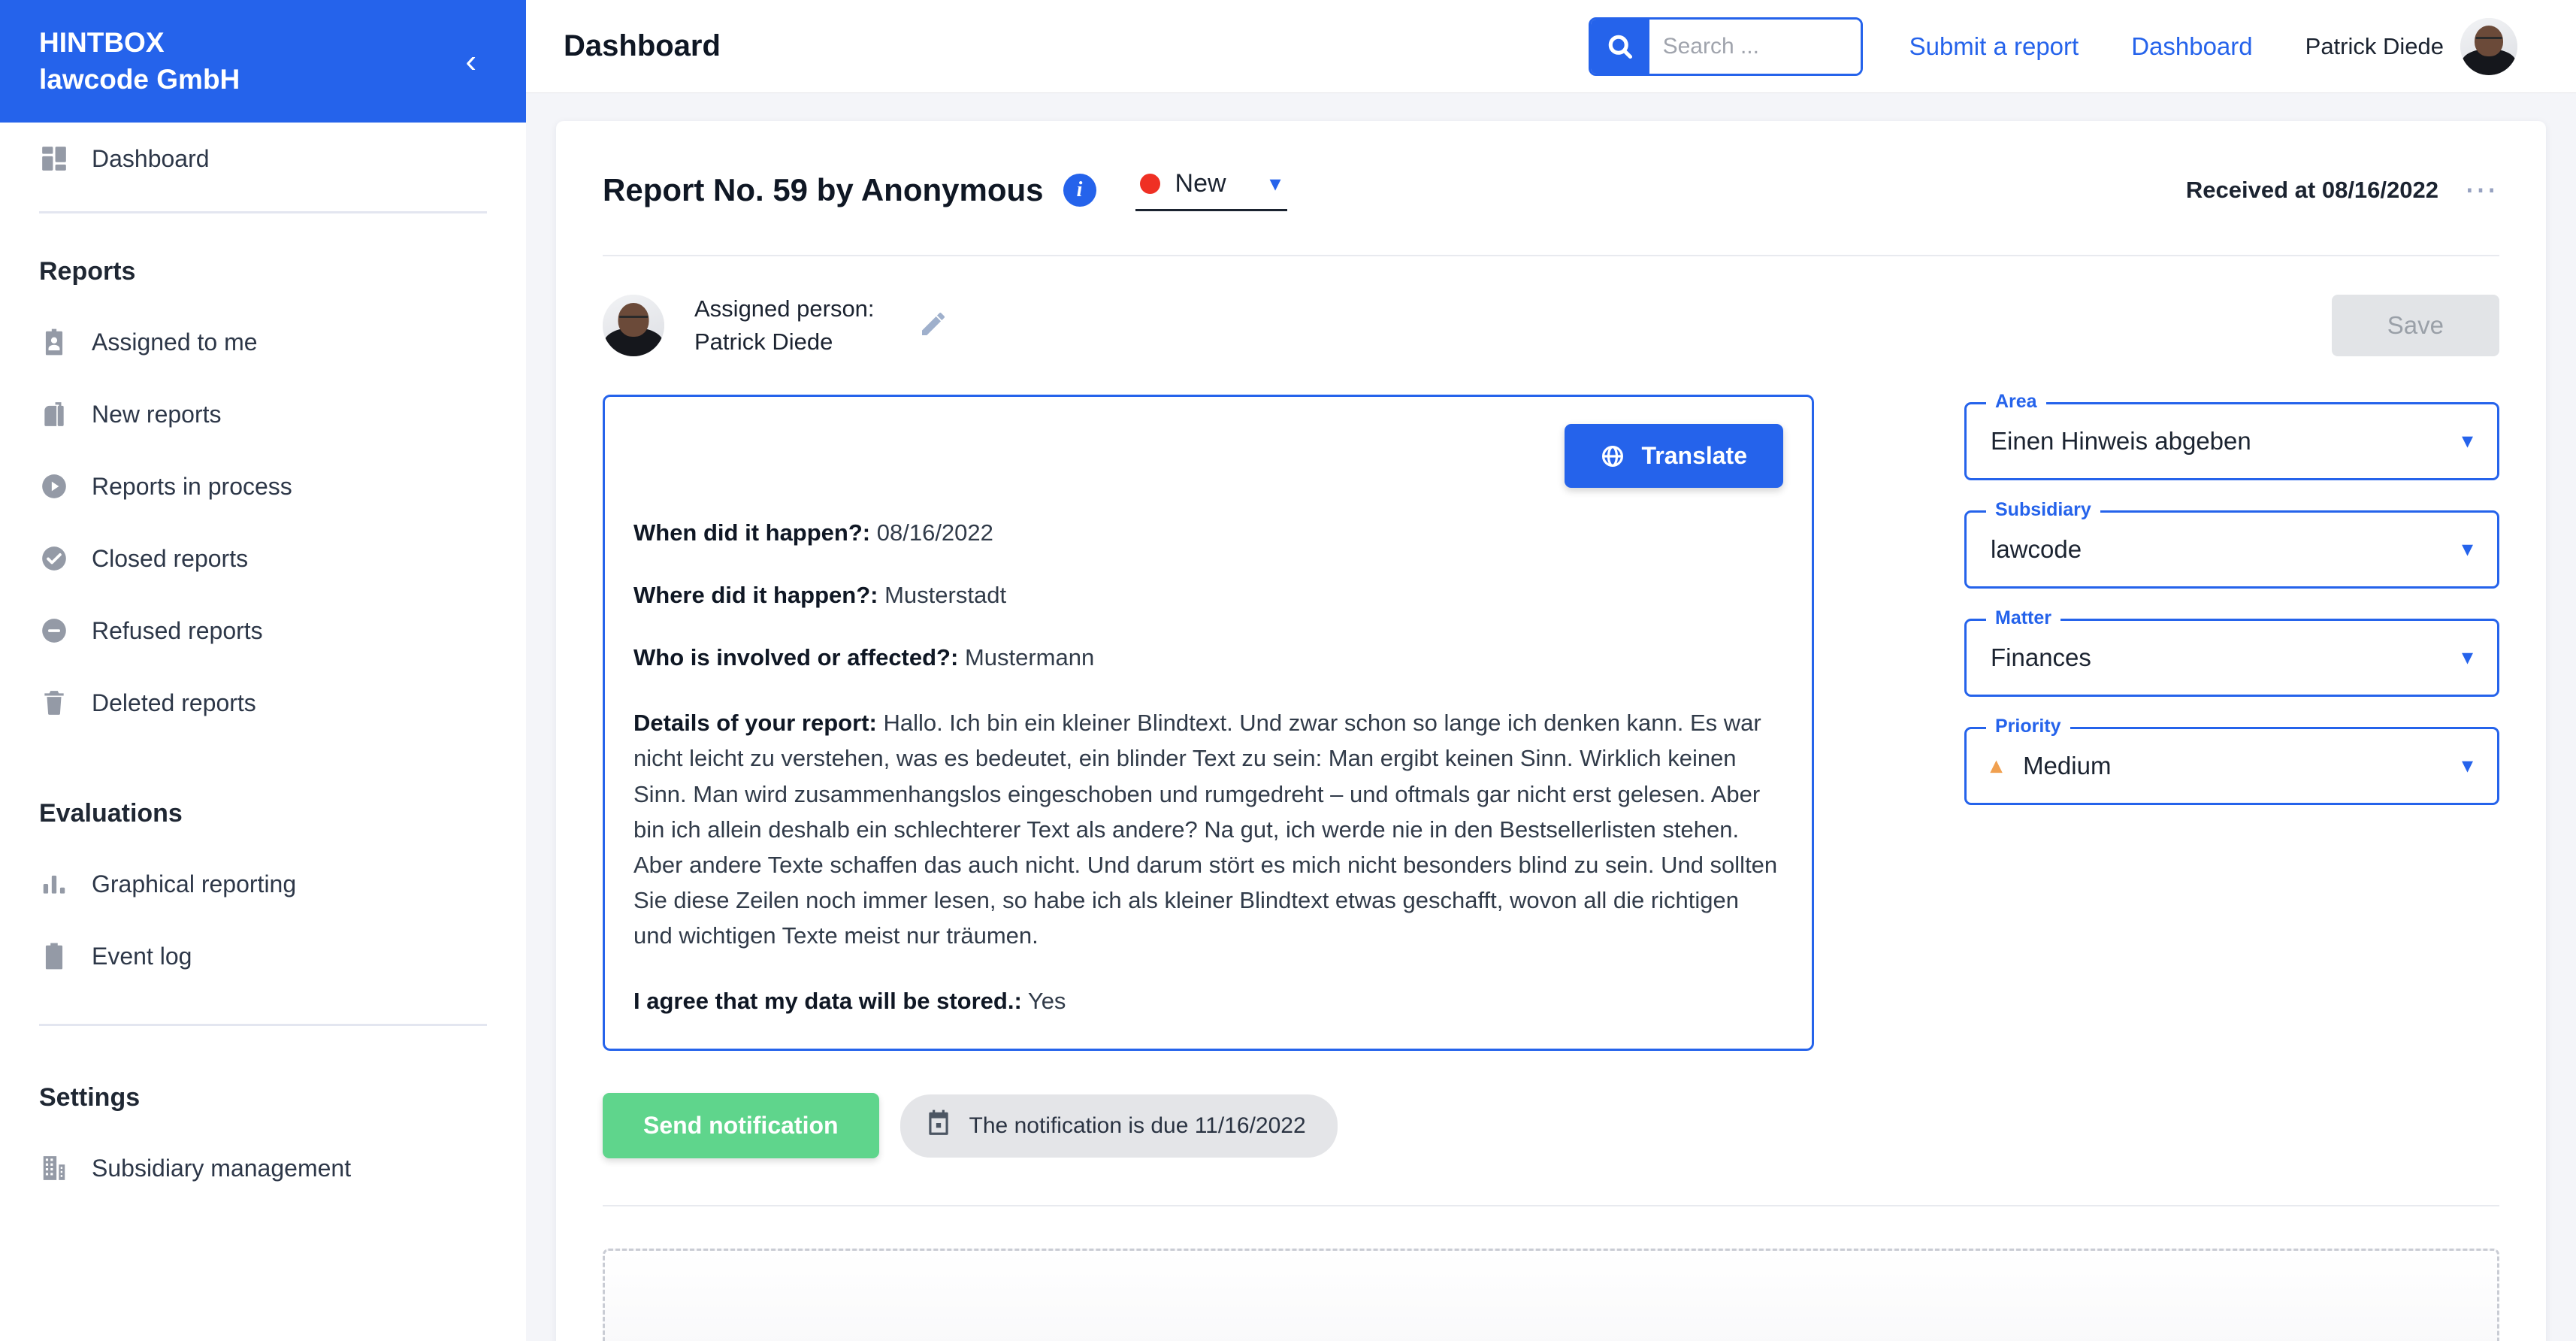  What do you see at coordinates (1137, 1125) in the screenshot?
I see `notification-due-label: The notification is due 11/16/2022` at bounding box center [1137, 1125].